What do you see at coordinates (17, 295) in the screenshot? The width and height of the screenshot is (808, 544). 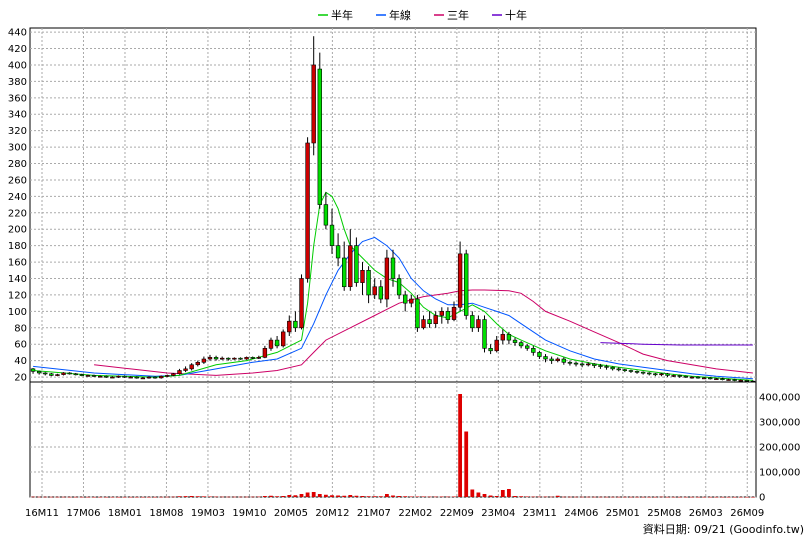 I see `price-tick-label: 120` at bounding box center [17, 295].